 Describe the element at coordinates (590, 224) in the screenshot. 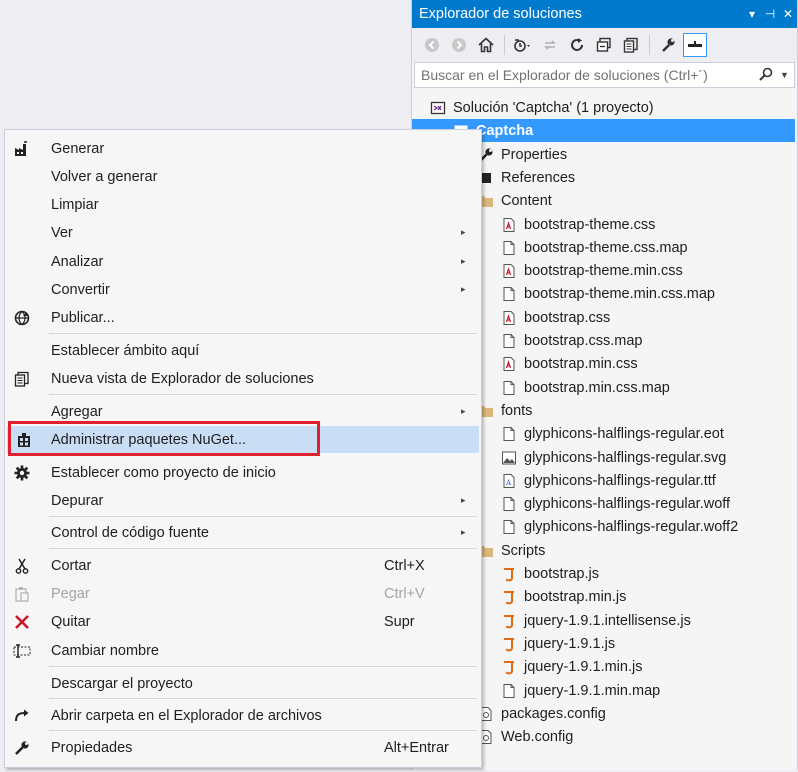

I see `tree-node-label: bootstrap-theme.css` at that location.